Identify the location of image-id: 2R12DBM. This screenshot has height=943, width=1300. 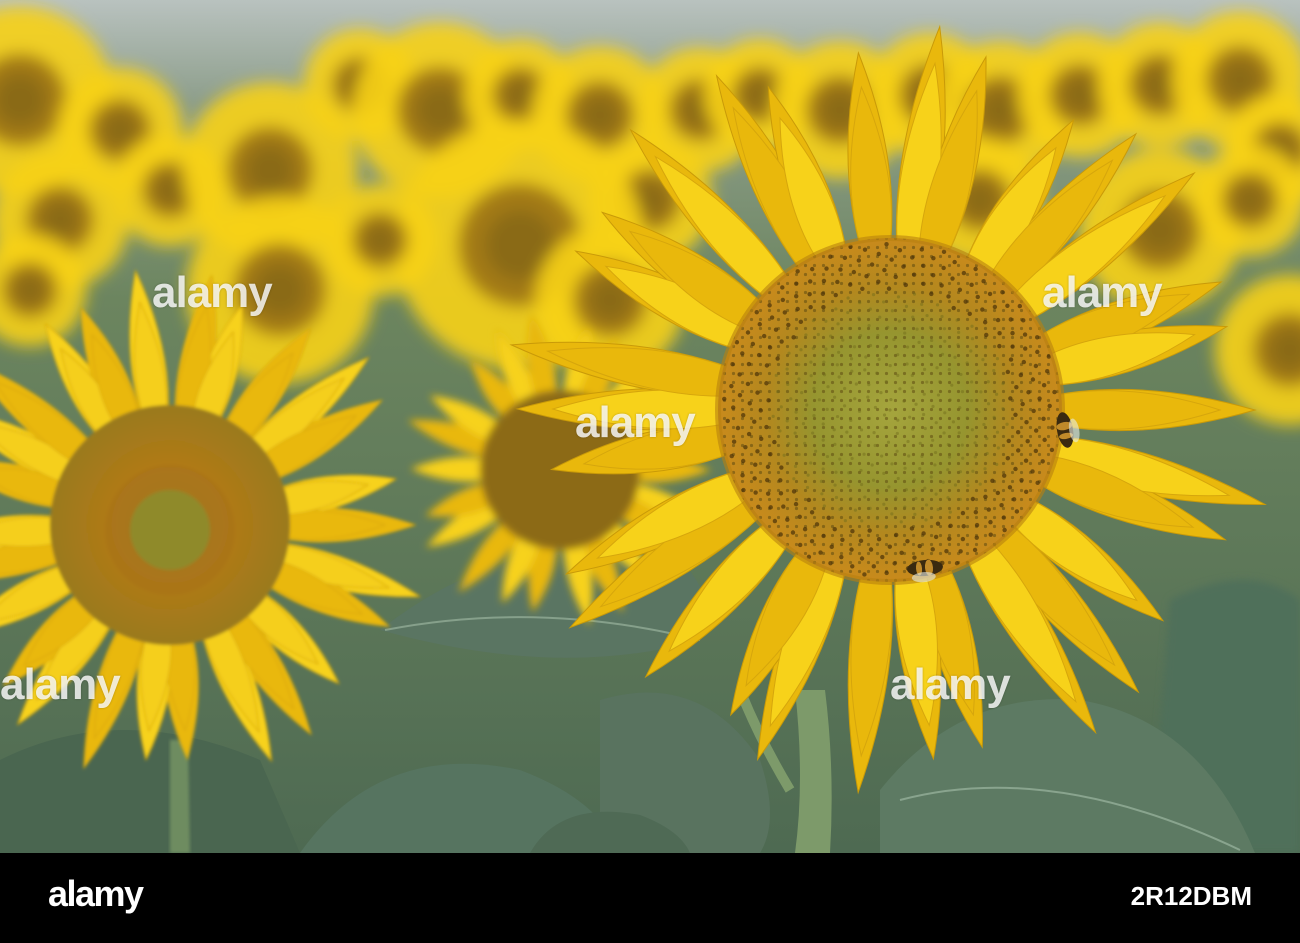
(1191, 896).